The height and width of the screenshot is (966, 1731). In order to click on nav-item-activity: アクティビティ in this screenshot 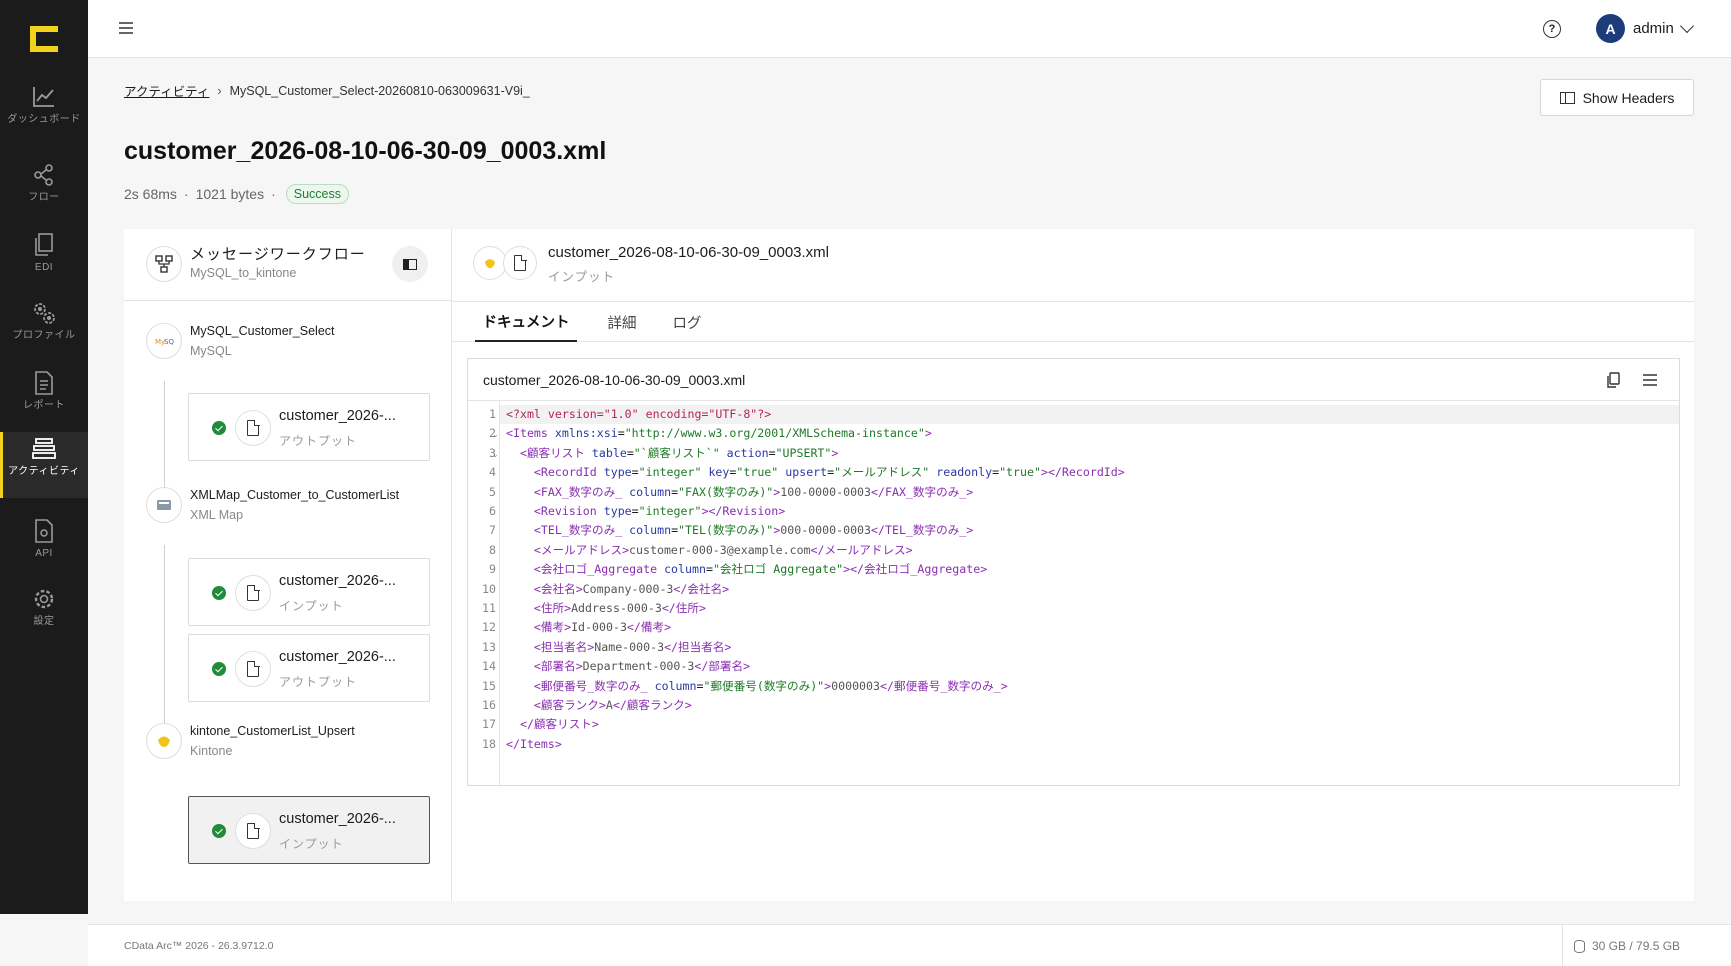, I will do `click(44, 465)`.